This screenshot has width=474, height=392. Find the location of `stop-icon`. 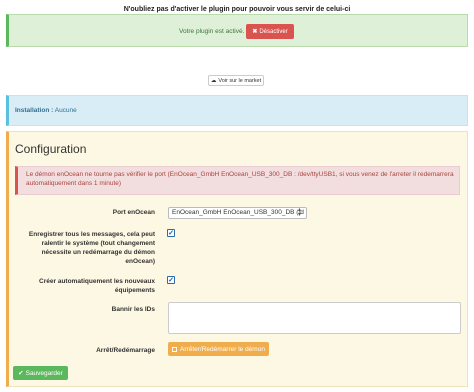

stop-icon is located at coordinates (175, 349).